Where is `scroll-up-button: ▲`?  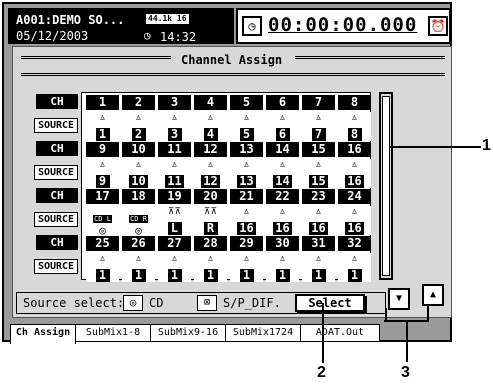
scroll-up-button: ▲ is located at coordinates (433, 295).